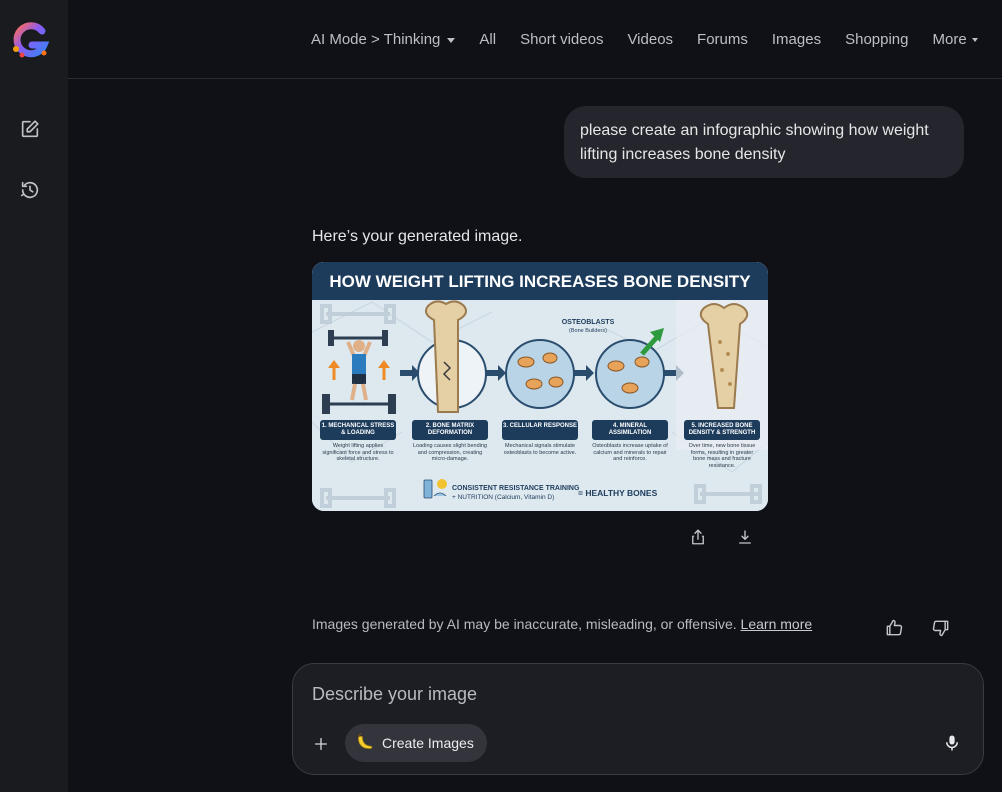 The image size is (1002, 792). What do you see at coordinates (722, 429) in the screenshot?
I see `step-5-title: 5. INCREASED BONE DENSITY & STRENGTH` at bounding box center [722, 429].